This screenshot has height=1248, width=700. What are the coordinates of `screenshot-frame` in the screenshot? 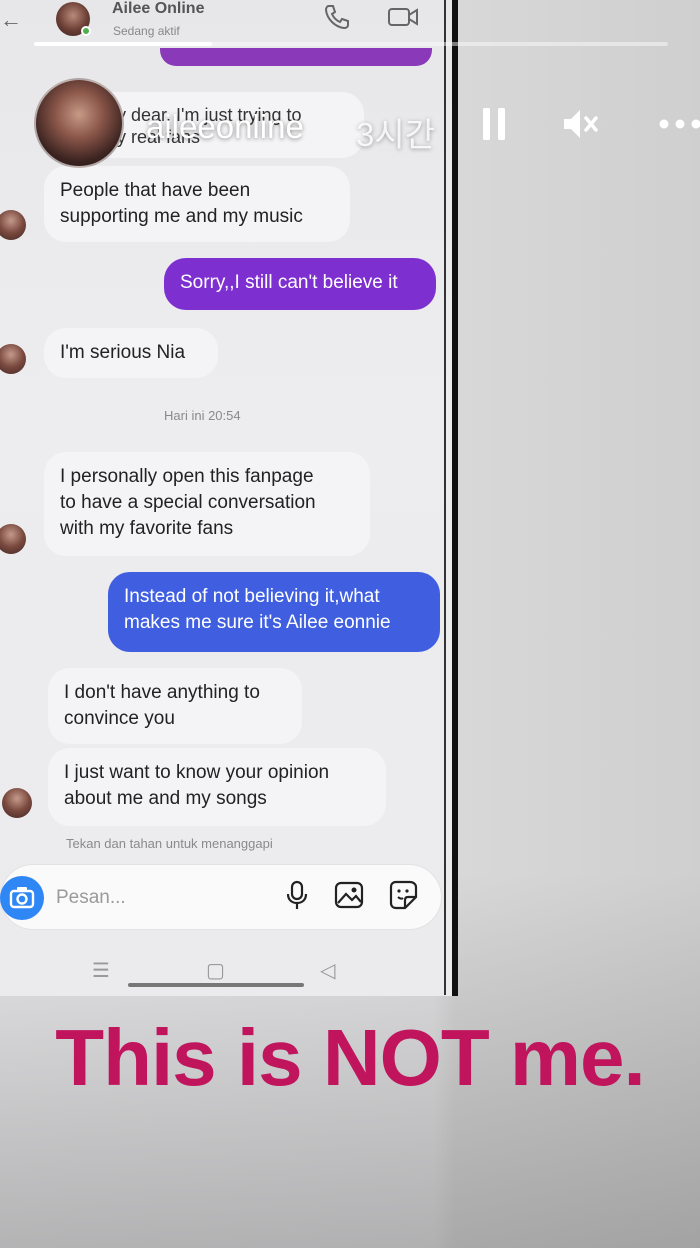 It's located at (455, 498).